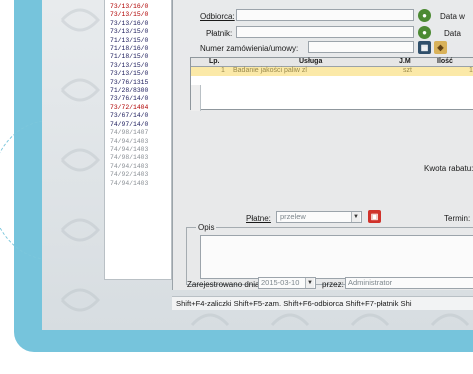 This screenshot has height=374, width=473. Describe the element at coordinates (140, 158) in the screenshot. I see `list-item: 74/98/1403` at that location.